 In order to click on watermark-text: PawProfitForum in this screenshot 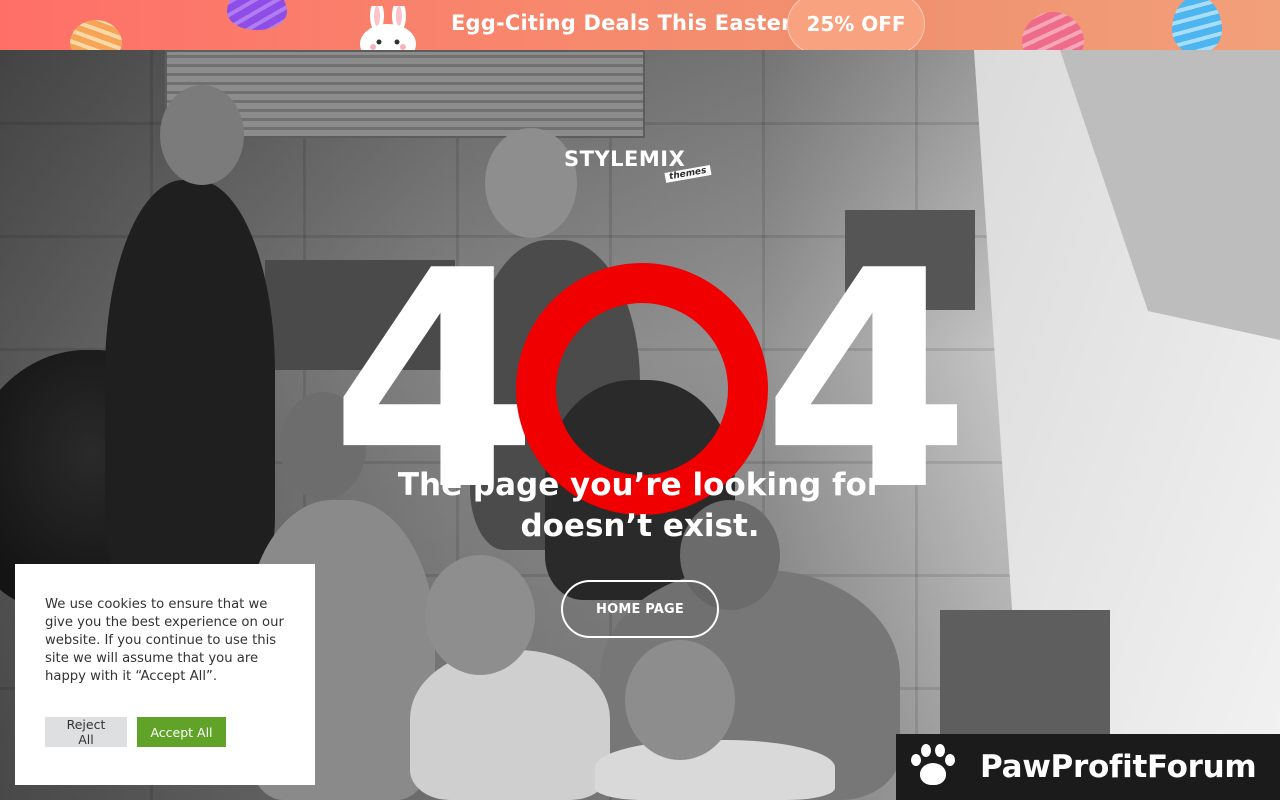, I will do `click(1118, 767)`.